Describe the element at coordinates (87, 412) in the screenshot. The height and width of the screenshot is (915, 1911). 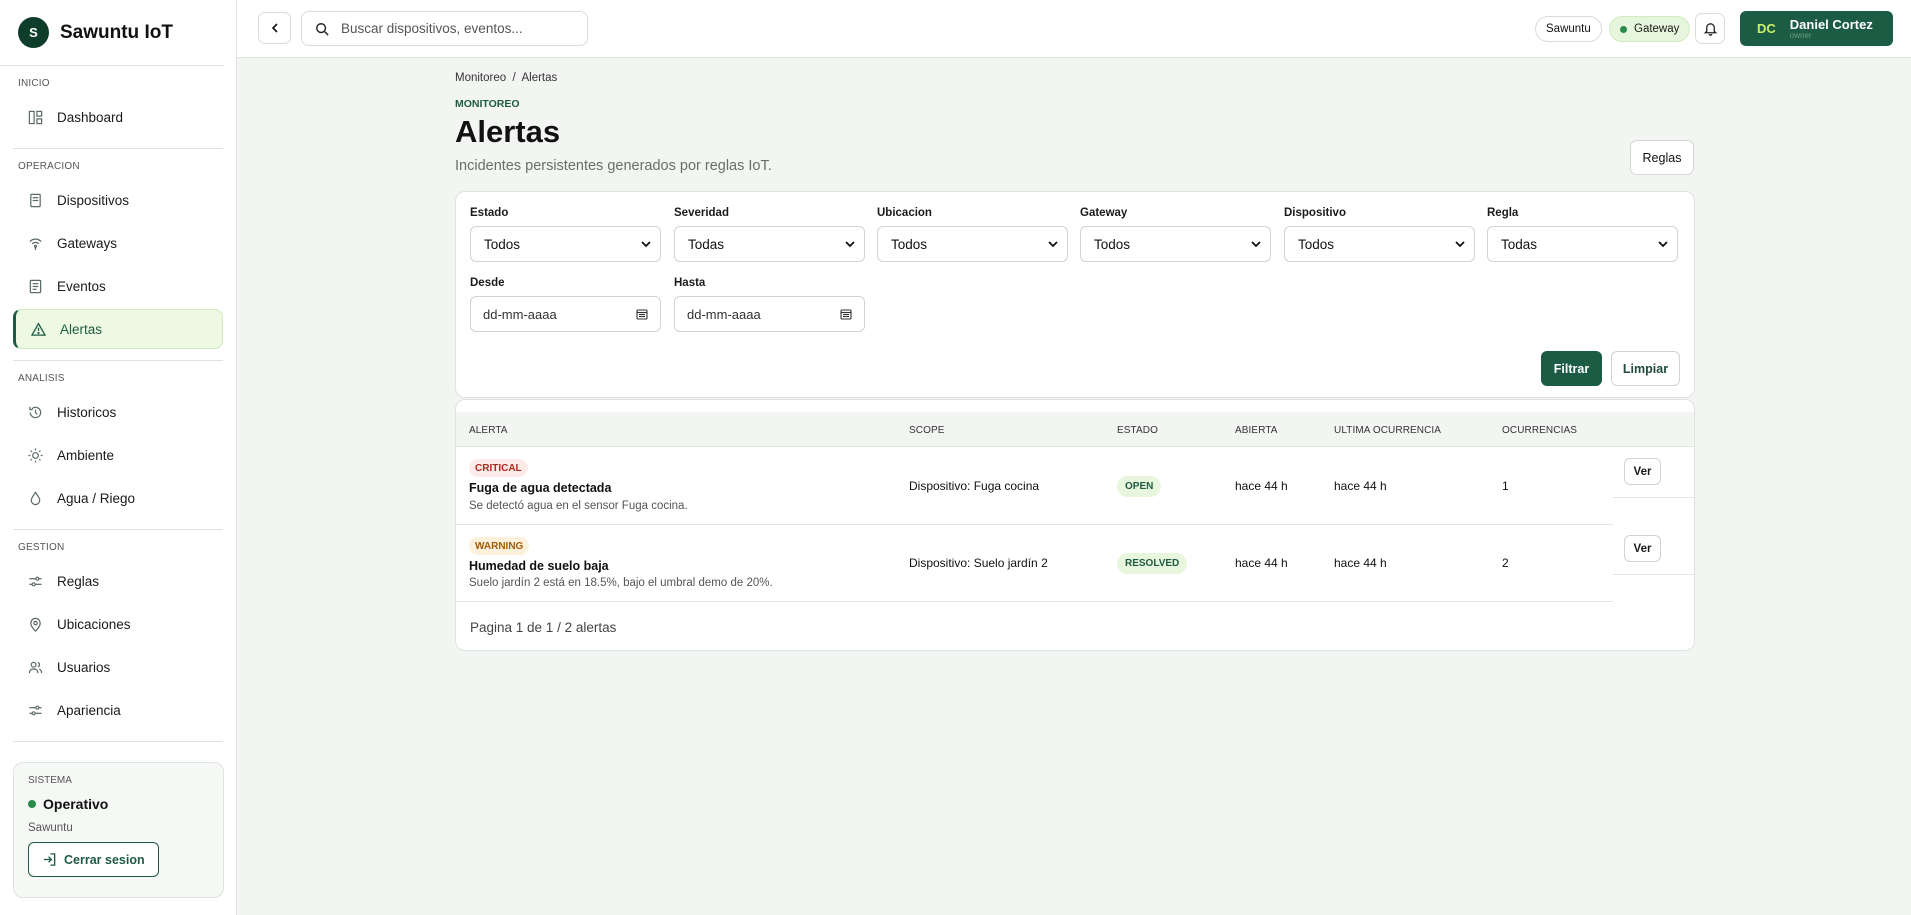
I see `sidebar-item-label: Historicos` at that location.